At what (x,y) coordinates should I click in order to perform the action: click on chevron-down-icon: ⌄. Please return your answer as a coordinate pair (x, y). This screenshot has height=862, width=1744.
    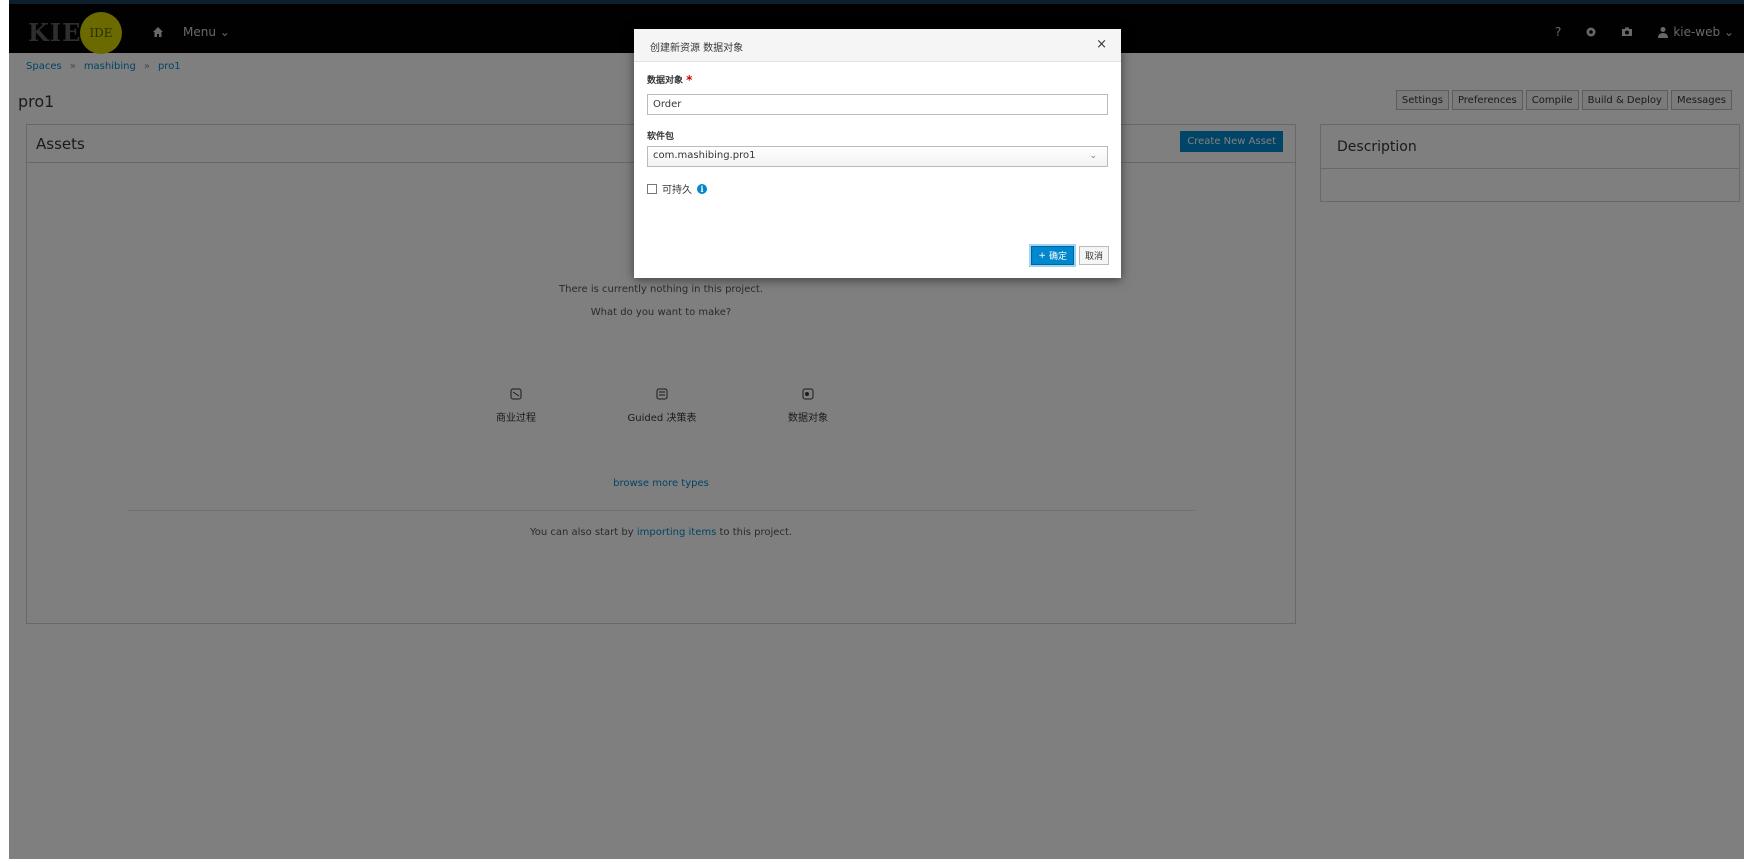
    Looking at the image, I should click on (1093, 156).